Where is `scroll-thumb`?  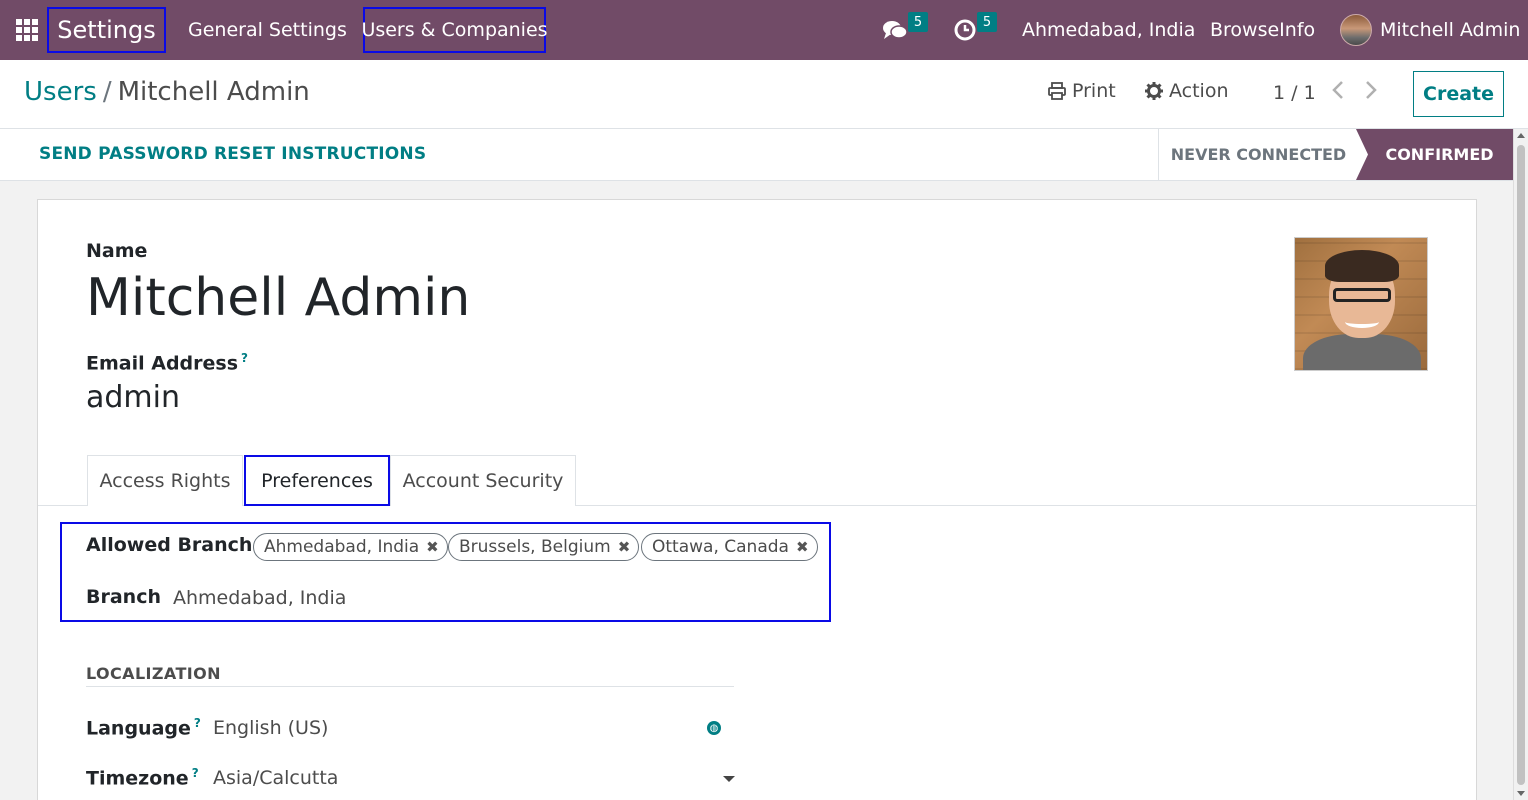
scroll-thumb is located at coordinates (1521, 465).